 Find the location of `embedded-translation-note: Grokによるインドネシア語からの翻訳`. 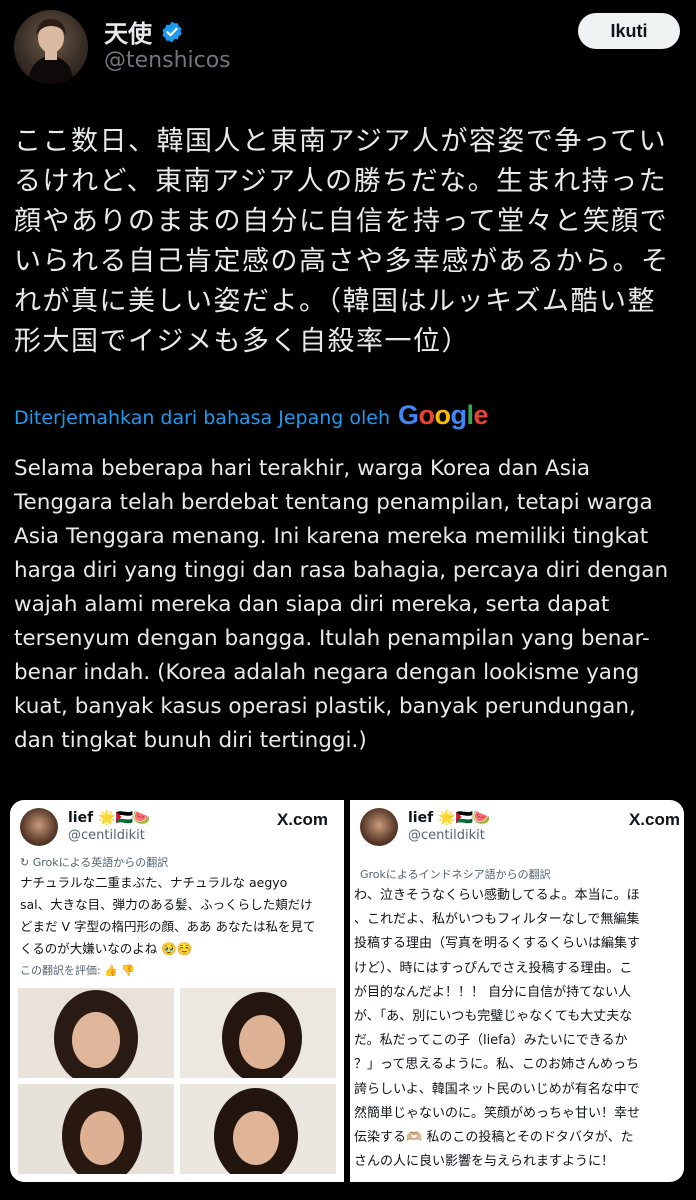

embedded-translation-note: Grokによるインドネシア語からの翻訳 is located at coordinates (455, 874).